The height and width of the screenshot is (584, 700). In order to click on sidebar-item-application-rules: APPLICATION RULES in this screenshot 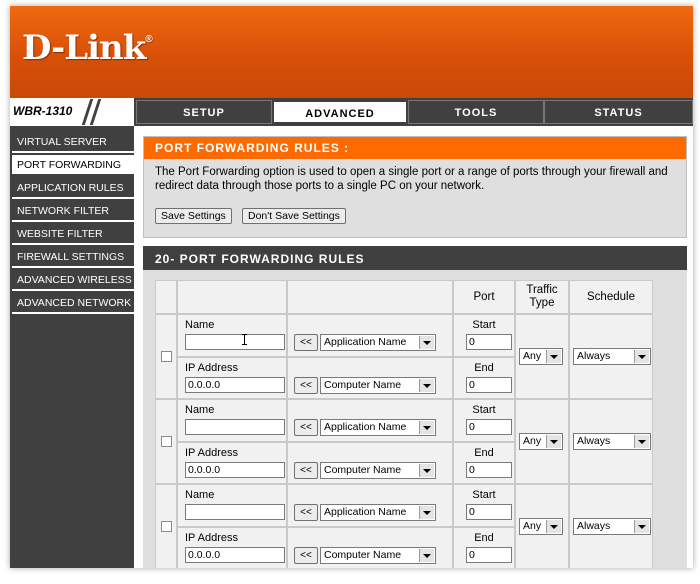, I will do `click(73, 188)`.